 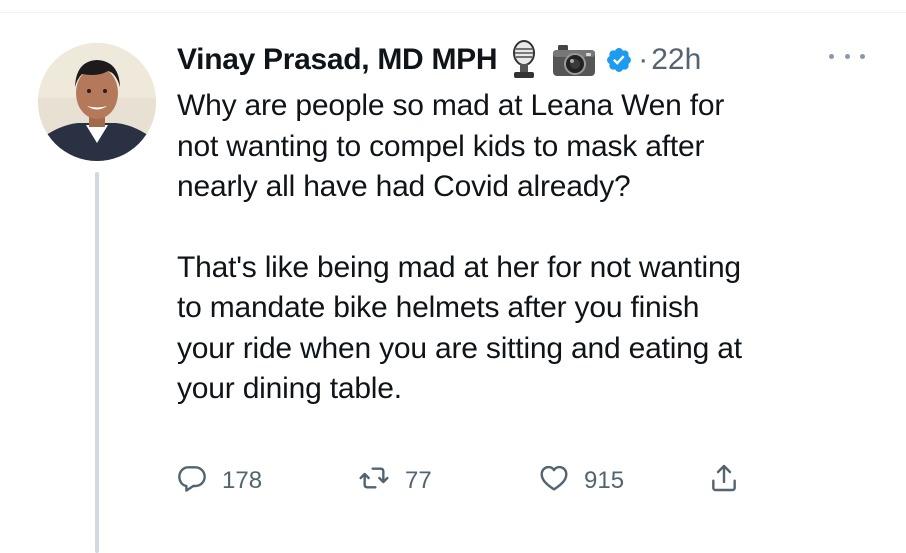 What do you see at coordinates (847, 56) in the screenshot?
I see `more-options-icon` at bounding box center [847, 56].